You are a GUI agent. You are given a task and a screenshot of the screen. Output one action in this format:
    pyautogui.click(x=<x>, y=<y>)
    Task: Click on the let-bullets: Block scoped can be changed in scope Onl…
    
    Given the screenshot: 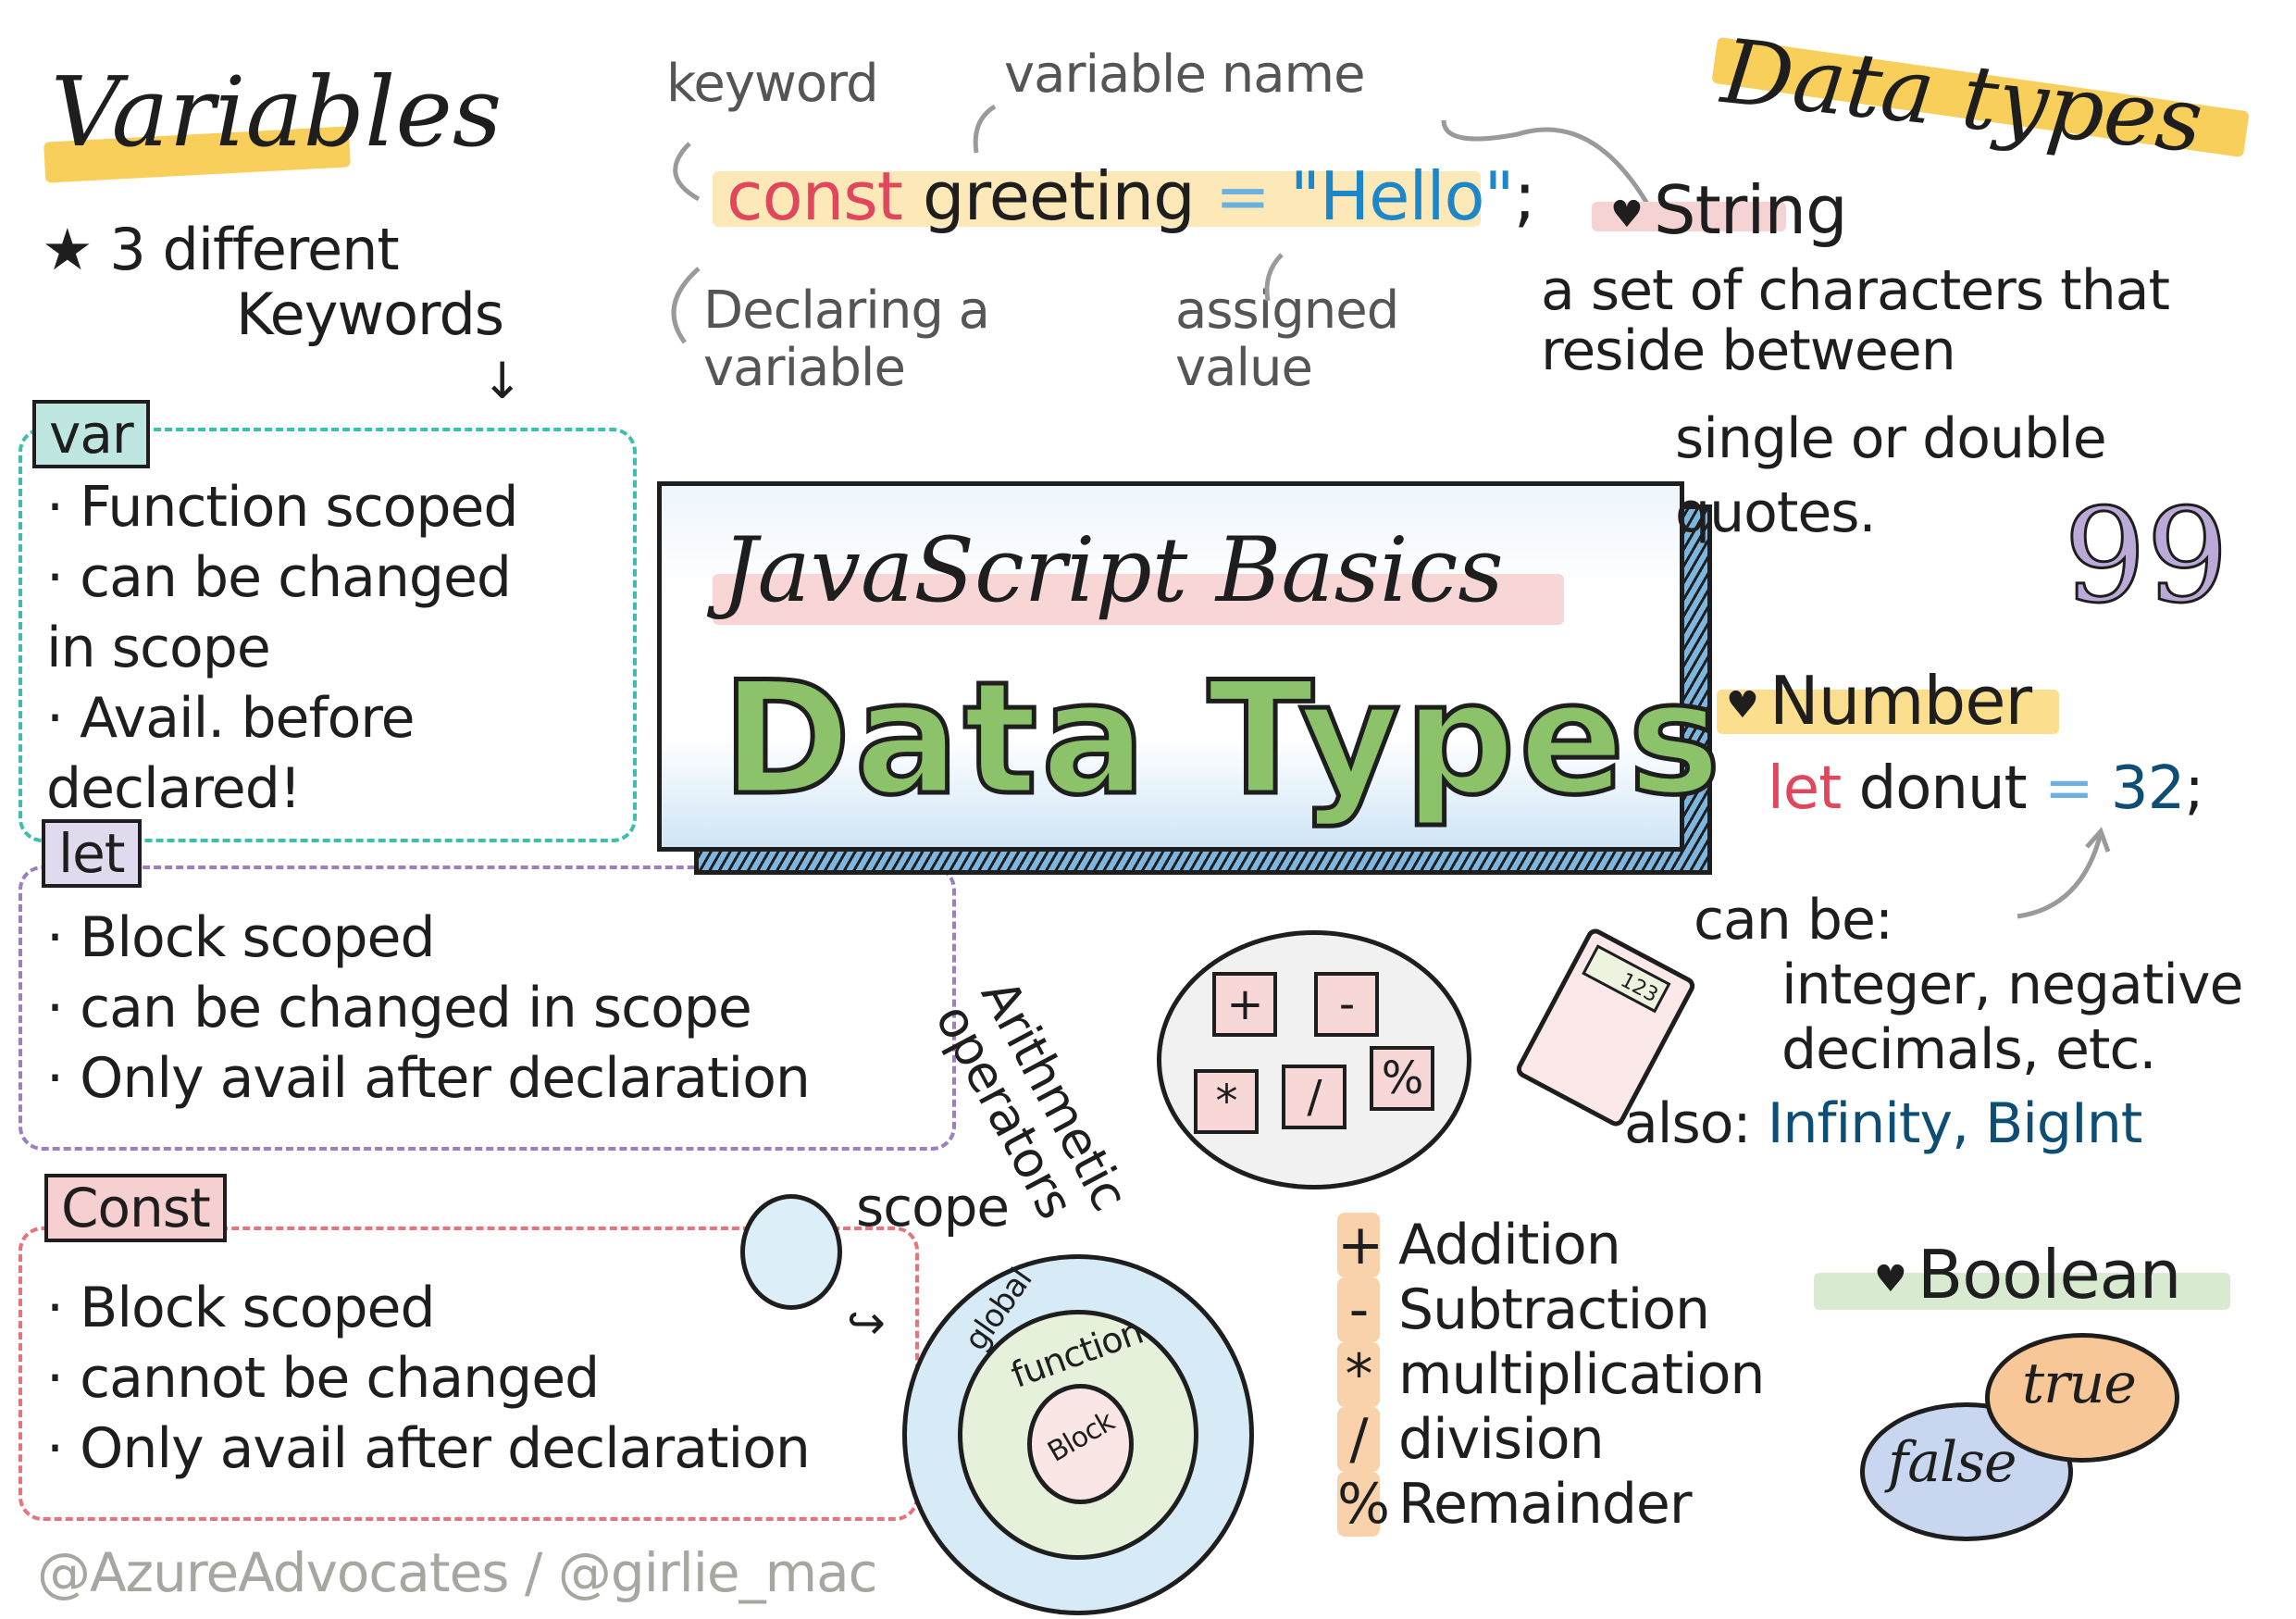 What is the action you would take?
    pyautogui.click(x=429, y=1009)
    